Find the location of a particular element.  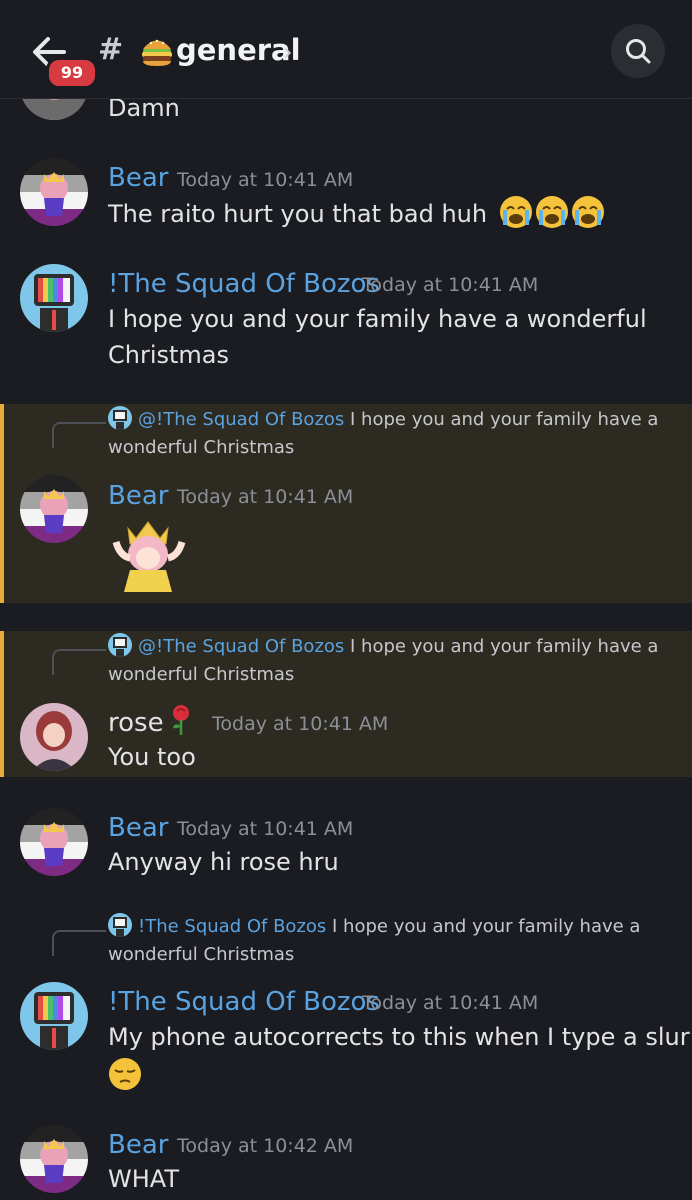

message-line: The raito hurt you that bad huh is located at coordinates (356, 213).